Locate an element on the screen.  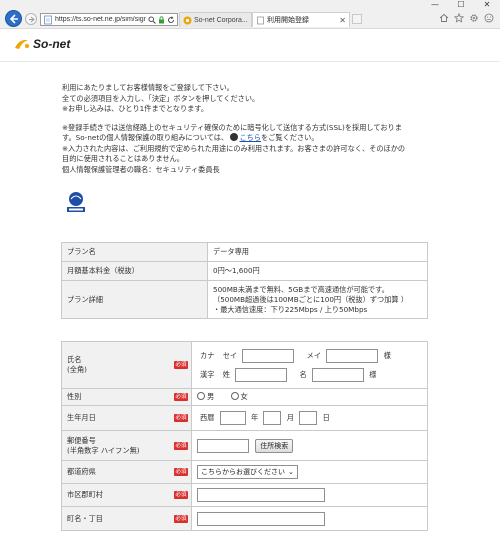
ssl-notice-line: す。So-netの個人情報保護の取り組みについては、 こちらをご覧ください。 is located at coordinates (262, 138).